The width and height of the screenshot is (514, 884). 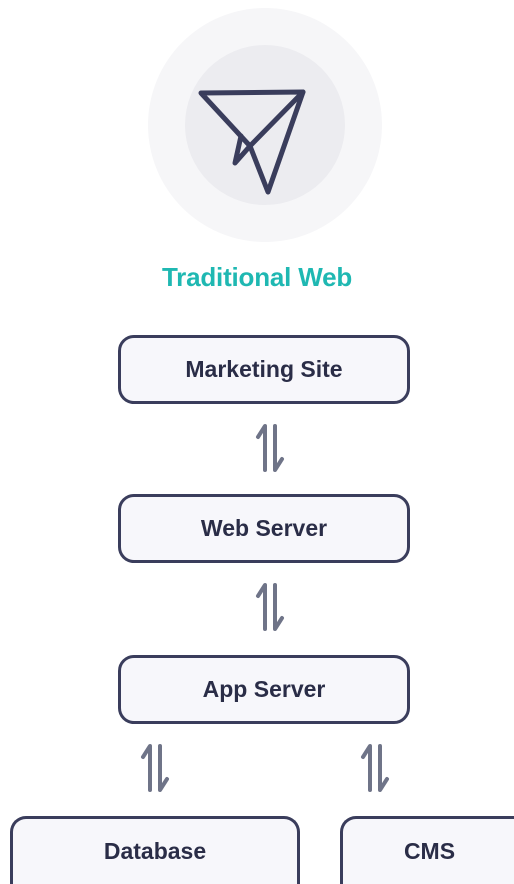 I want to click on node-cms: CMS, so click(x=427, y=850).